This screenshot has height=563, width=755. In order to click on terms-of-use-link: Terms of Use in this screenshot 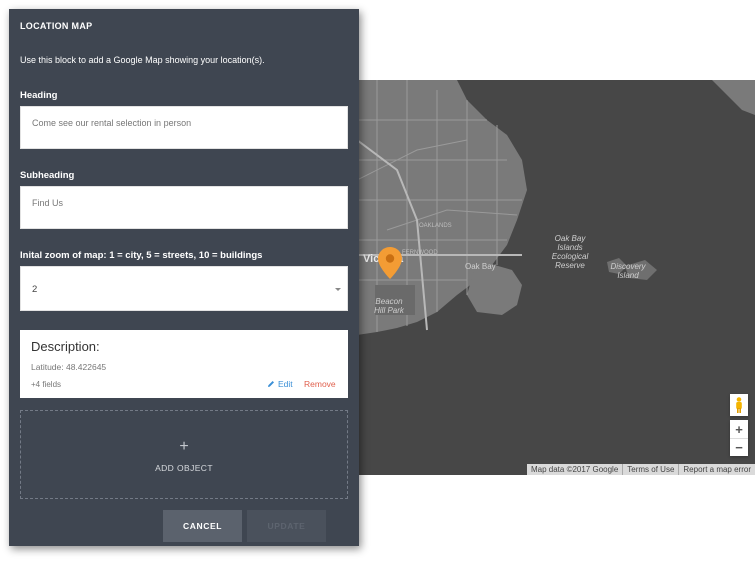, I will do `click(650, 469)`.